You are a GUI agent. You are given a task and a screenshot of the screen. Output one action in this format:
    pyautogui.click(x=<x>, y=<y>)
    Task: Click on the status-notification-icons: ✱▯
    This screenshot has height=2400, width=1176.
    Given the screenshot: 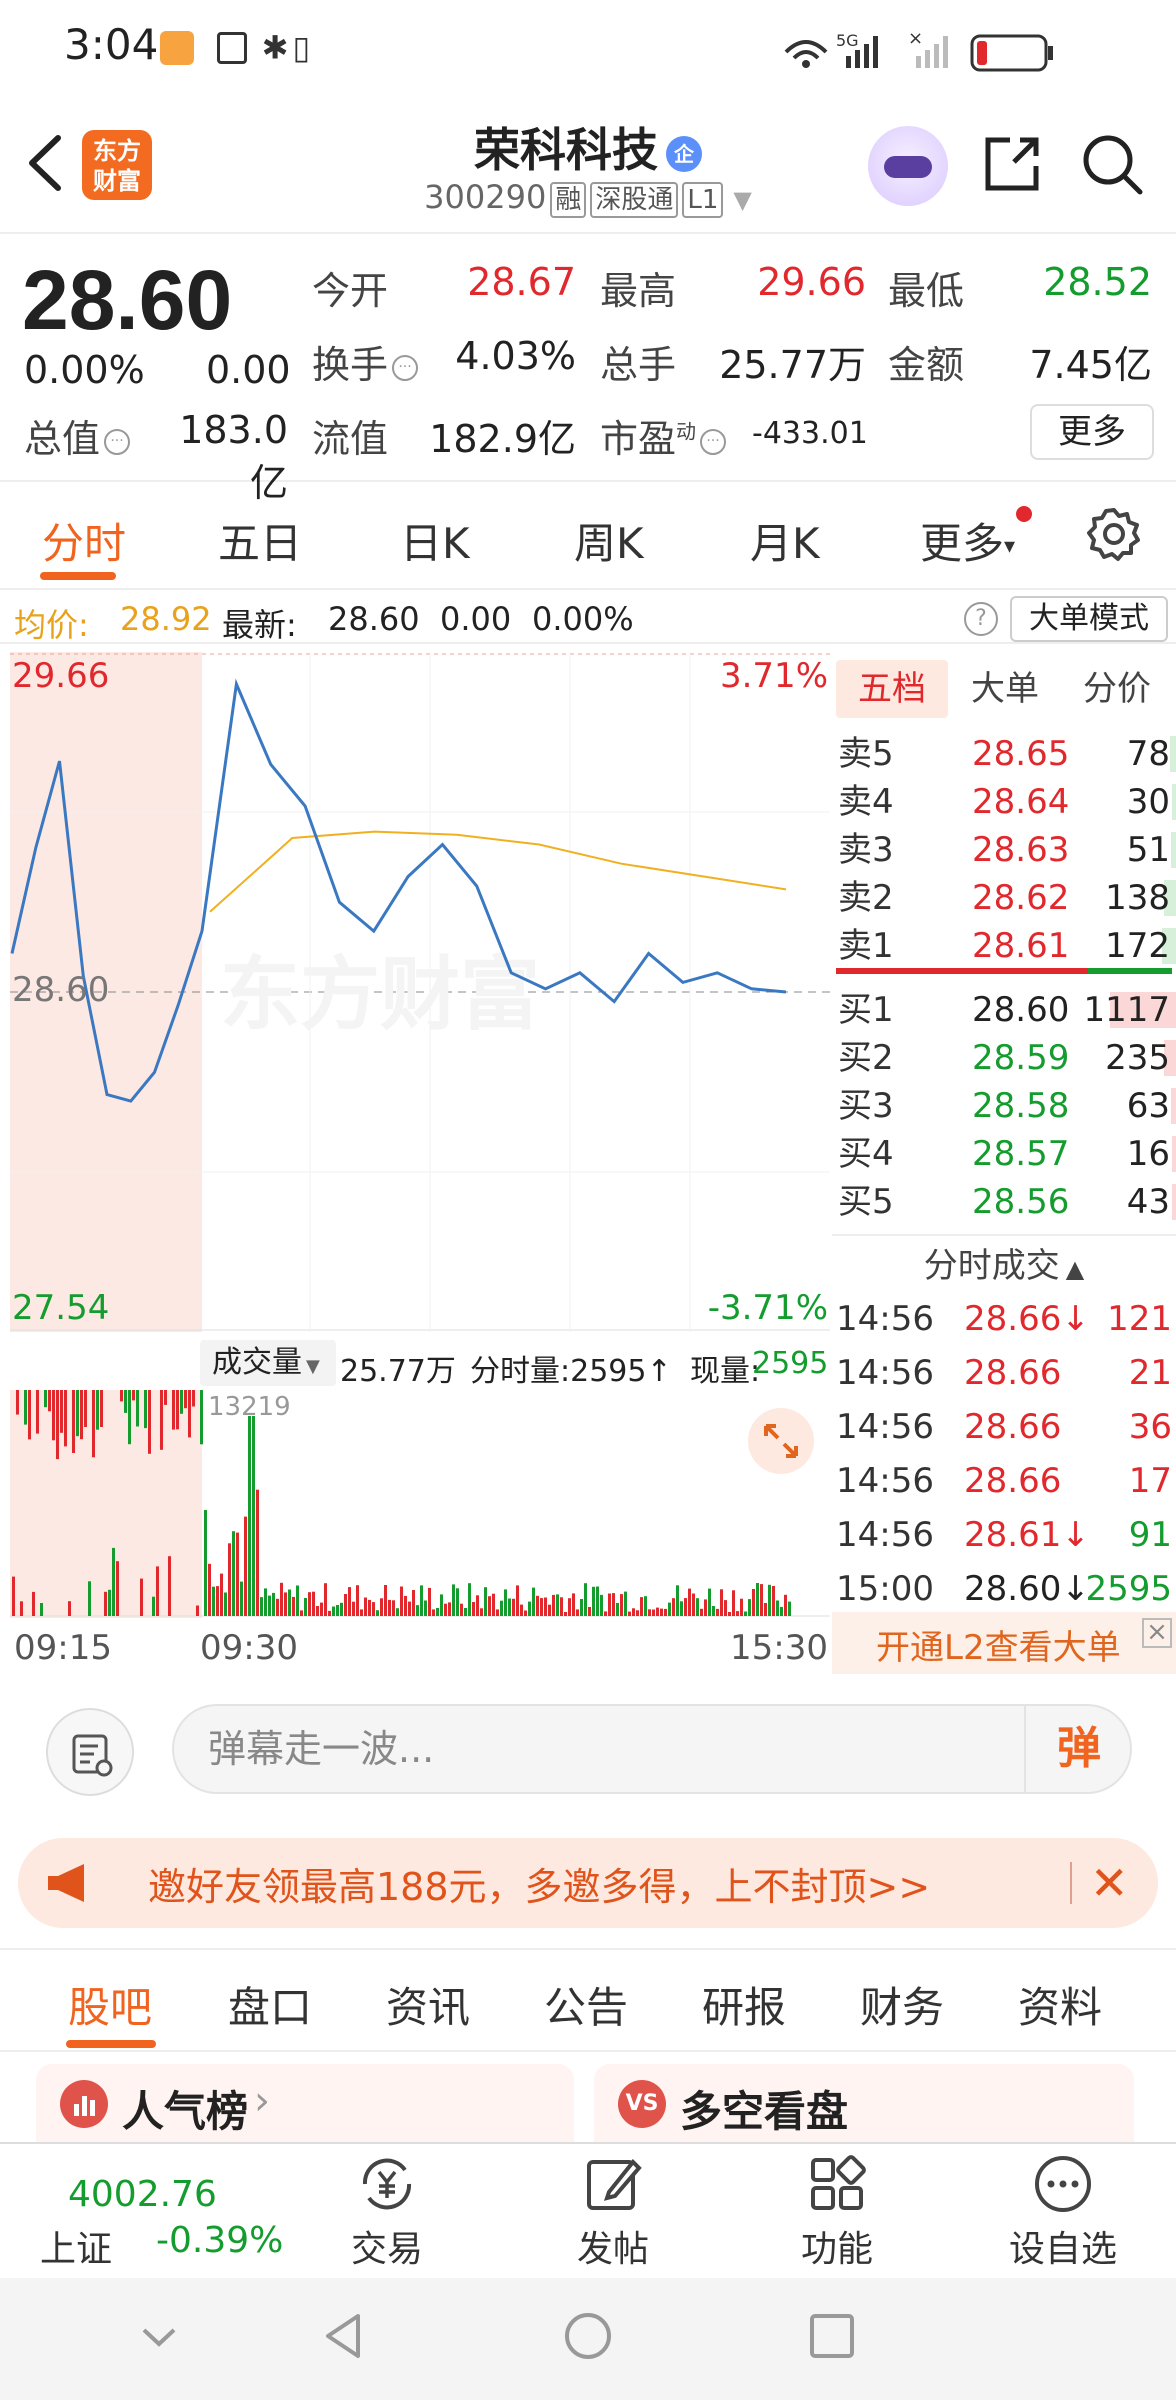 What is the action you would take?
    pyautogui.click(x=237, y=46)
    